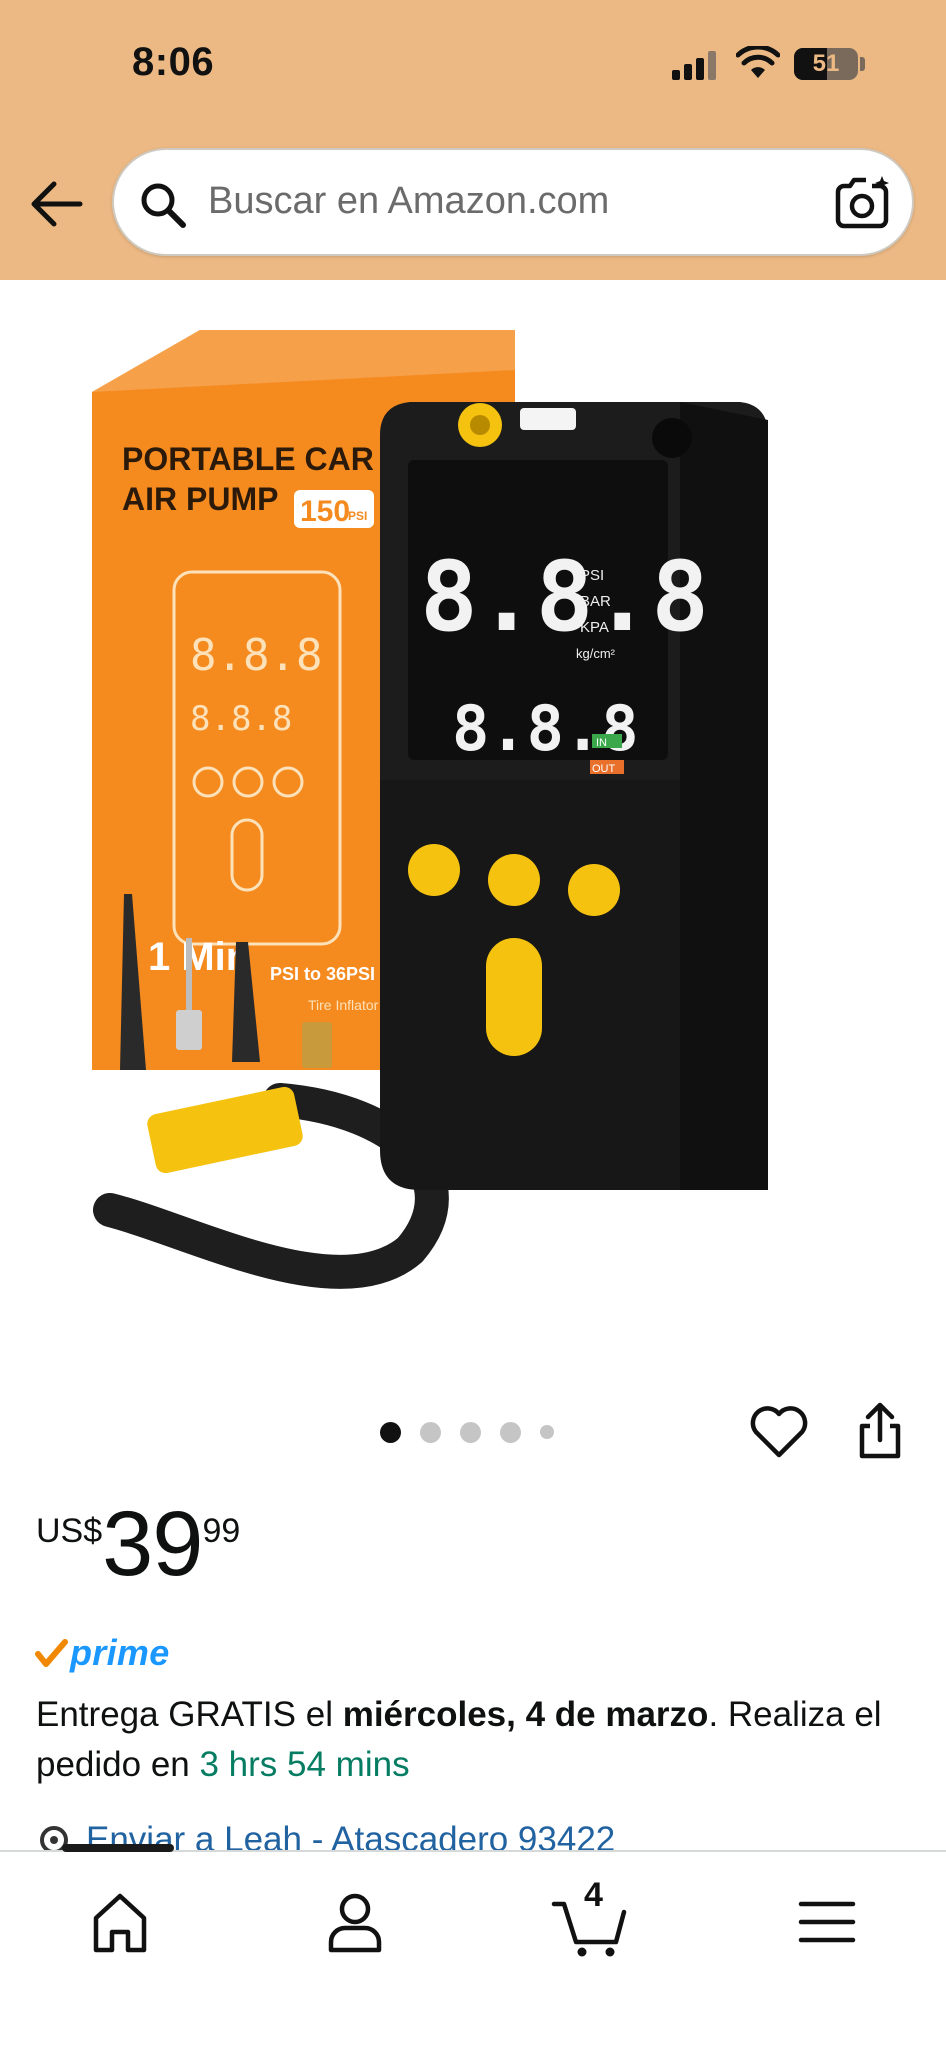 The width and height of the screenshot is (946, 2048). Describe the element at coordinates (56, 204) in the screenshot. I see `back-arrow-icon` at that location.